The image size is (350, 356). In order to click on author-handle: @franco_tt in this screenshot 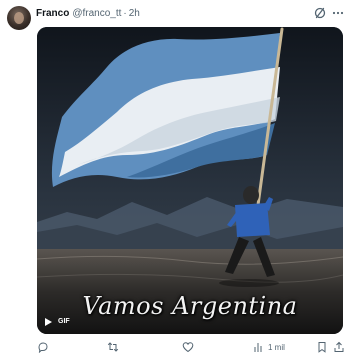, I will do `click(96, 13)`.